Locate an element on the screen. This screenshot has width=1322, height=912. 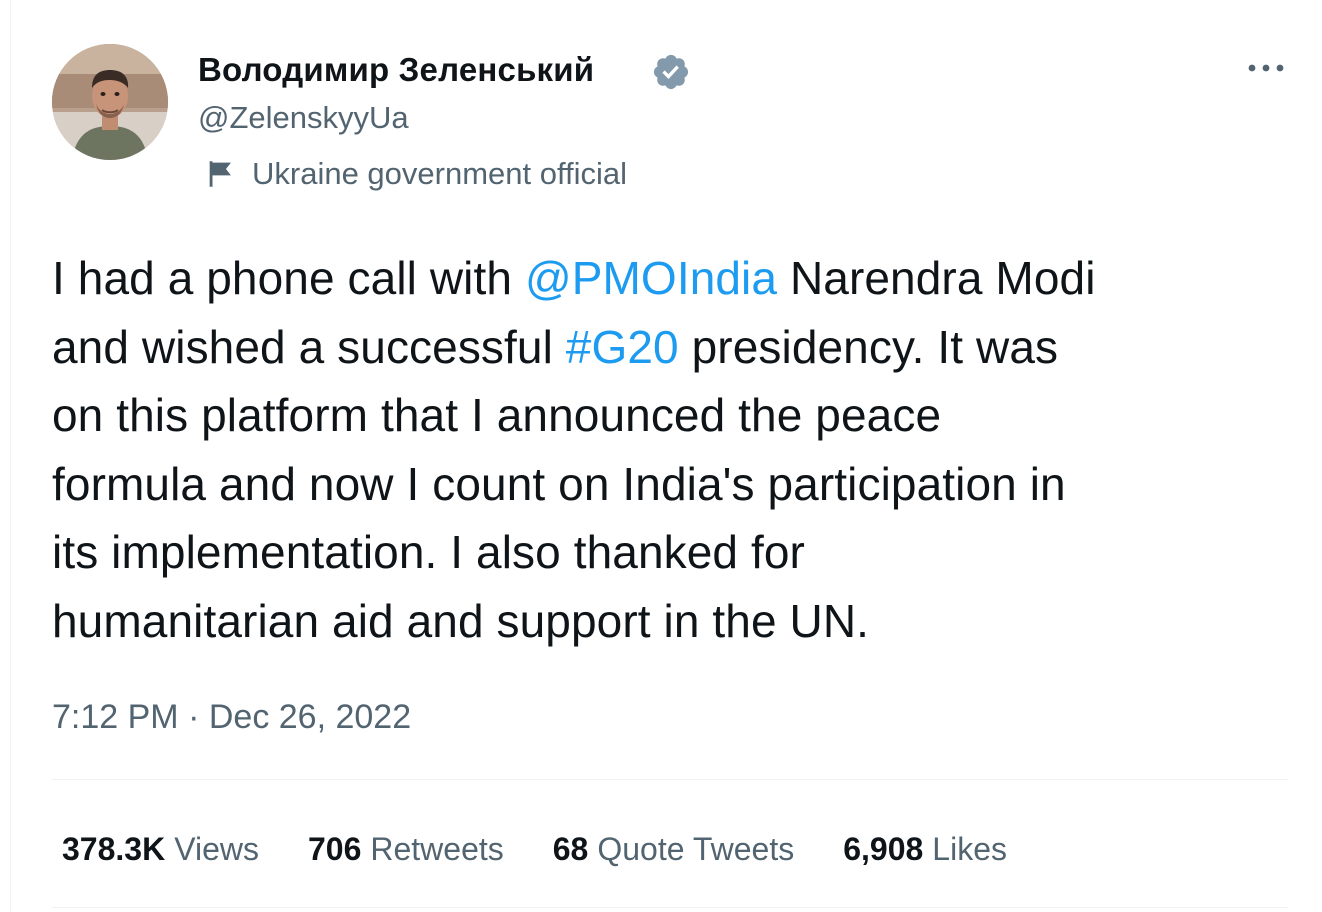
retweets-stat: 706 Retweets is located at coordinates (406, 849).